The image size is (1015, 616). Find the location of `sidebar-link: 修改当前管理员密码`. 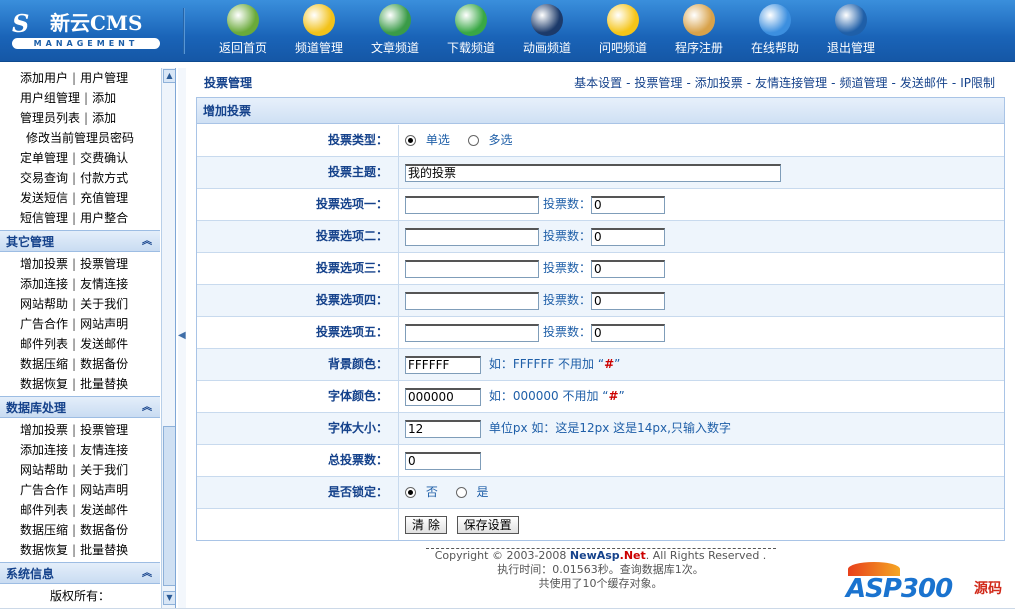

sidebar-link: 修改当前管理员密码 is located at coordinates (80, 138).